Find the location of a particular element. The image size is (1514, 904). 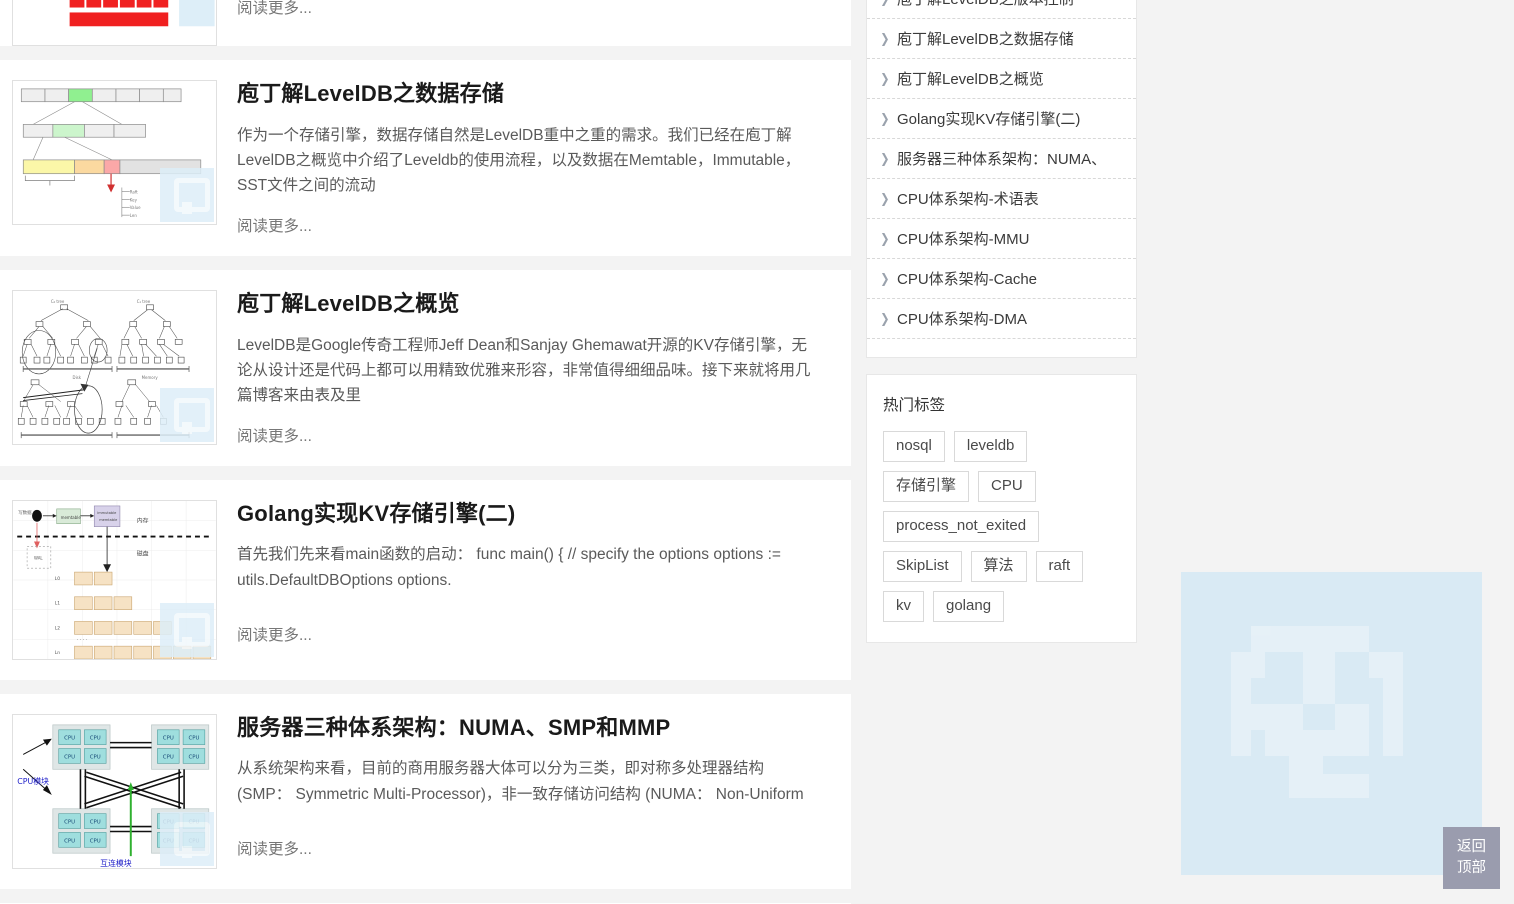

tag-item: process_not_exited is located at coordinates (961, 526).